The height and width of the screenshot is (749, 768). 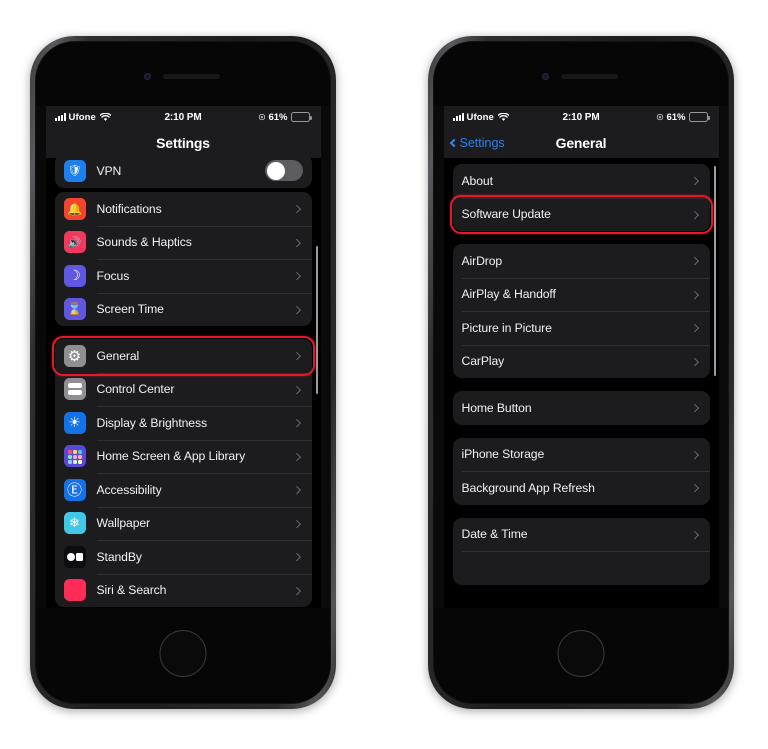 What do you see at coordinates (152, 422) in the screenshot?
I see `list-item-label: Display & Brightness` at bounding box center [152, 422].